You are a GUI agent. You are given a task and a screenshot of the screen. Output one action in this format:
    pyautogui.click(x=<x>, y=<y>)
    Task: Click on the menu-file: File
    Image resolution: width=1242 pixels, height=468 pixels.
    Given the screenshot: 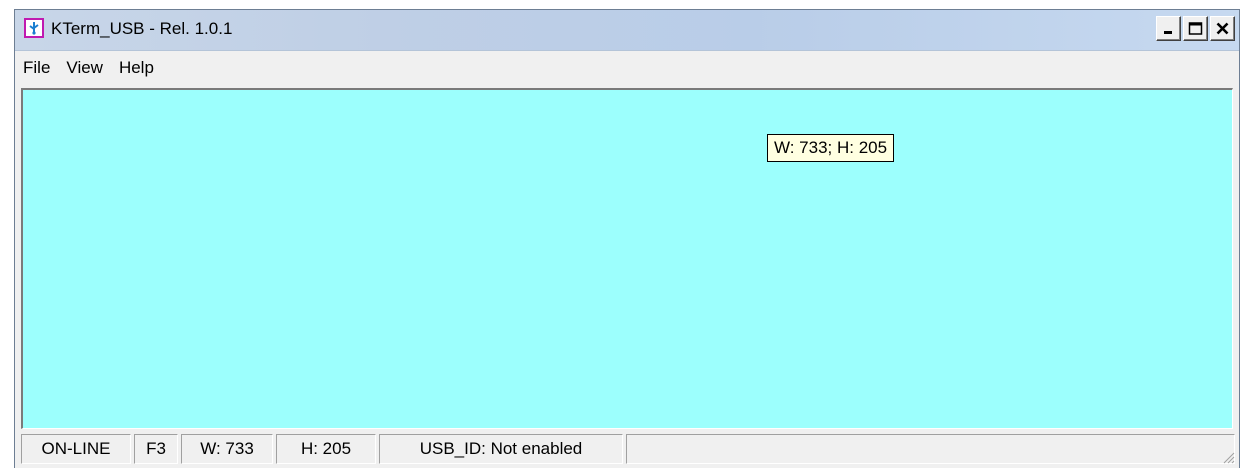 What is the action you would take?
    pyautogui.click(x=36, y=68)
    